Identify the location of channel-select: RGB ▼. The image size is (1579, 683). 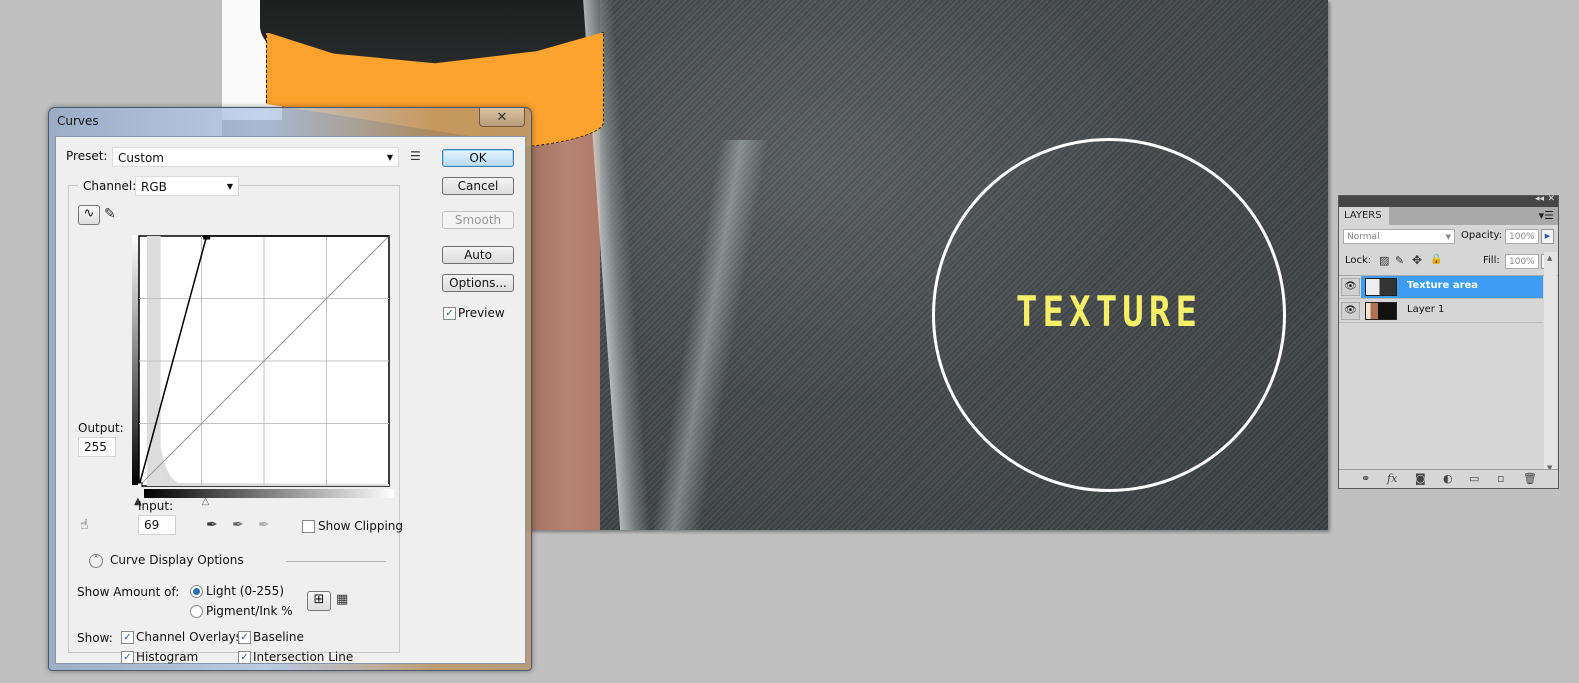
(187, 186).